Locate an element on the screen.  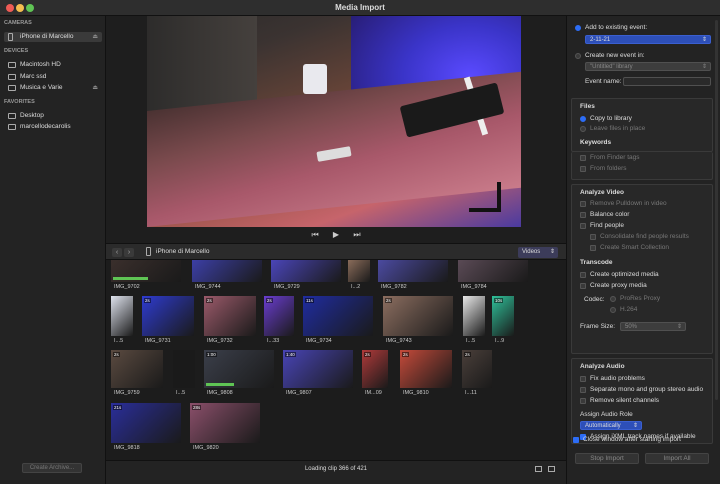
remove-silent-checkbox: Remove silent channels is located at coordinates (619, 401).